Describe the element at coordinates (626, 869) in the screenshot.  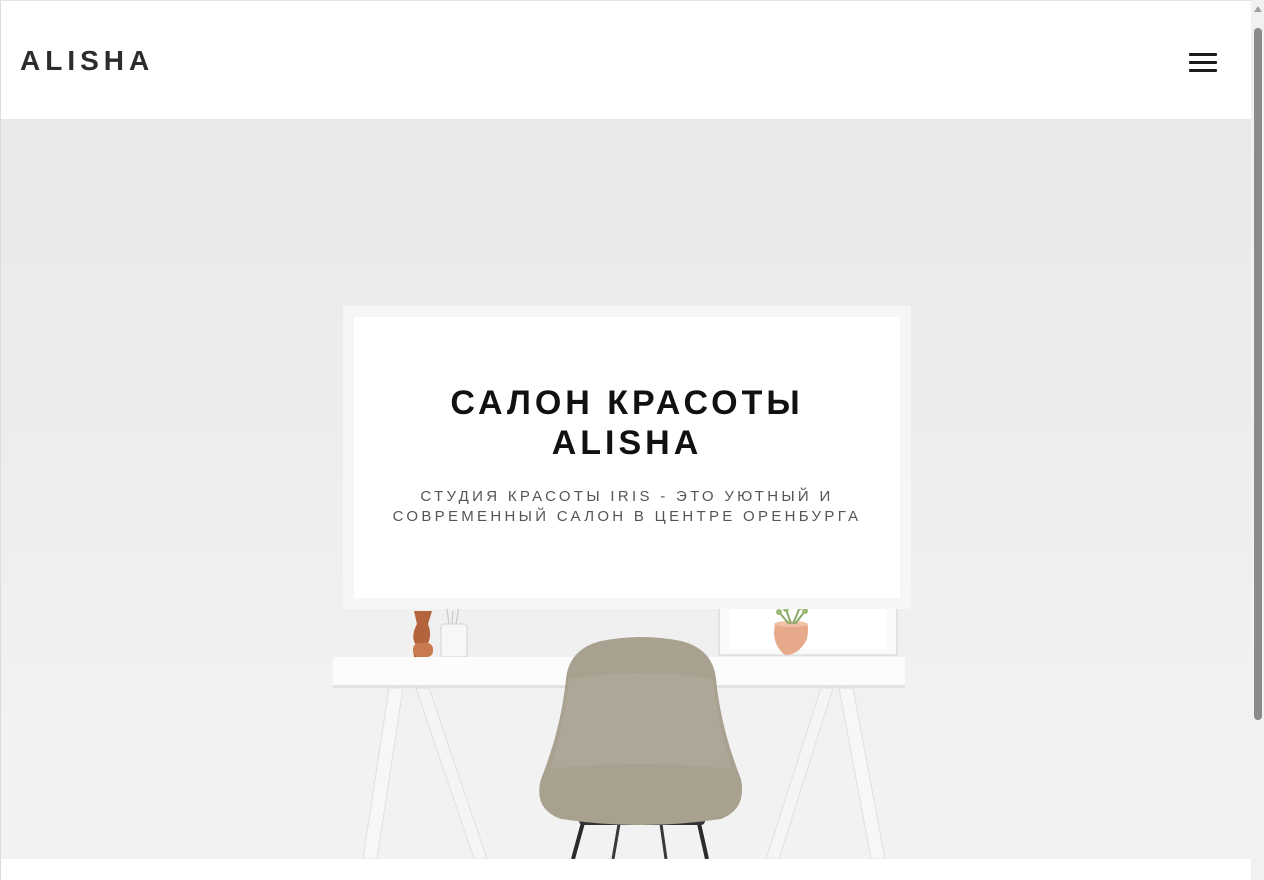
I see `next-section-edge` at that location.